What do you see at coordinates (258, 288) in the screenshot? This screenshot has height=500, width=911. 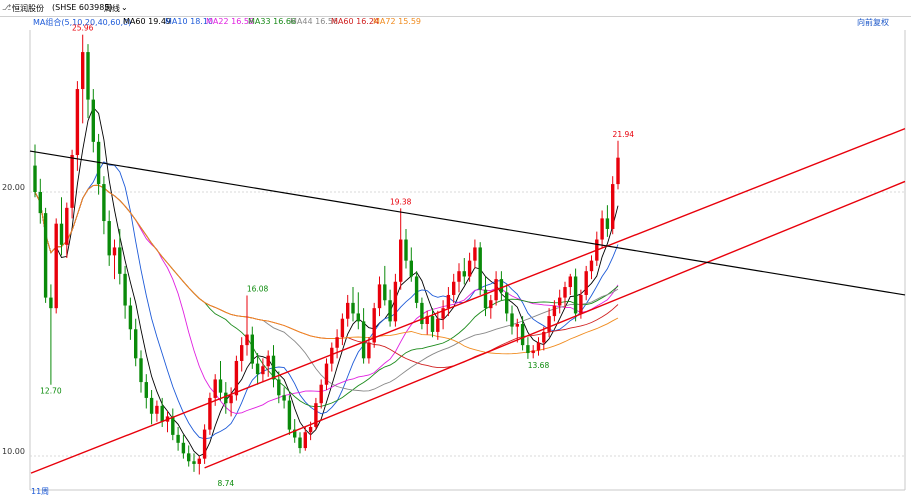 I see `price-annotation-2: 16.08` at bounding box center [258, 288].